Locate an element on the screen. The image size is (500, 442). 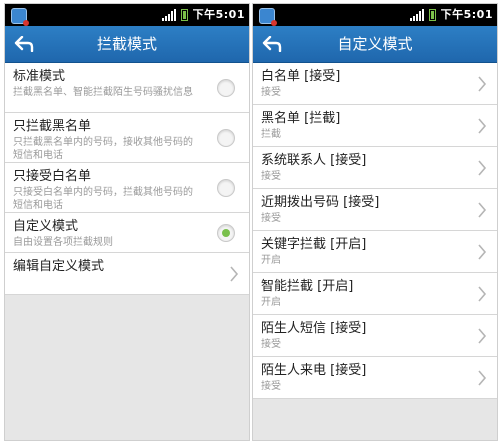
mode-option-whitelist-only: 只接受白名单 只接受白名单内的号码，拦截其他号码的短信和电话 is located at coordinates (127, 188).